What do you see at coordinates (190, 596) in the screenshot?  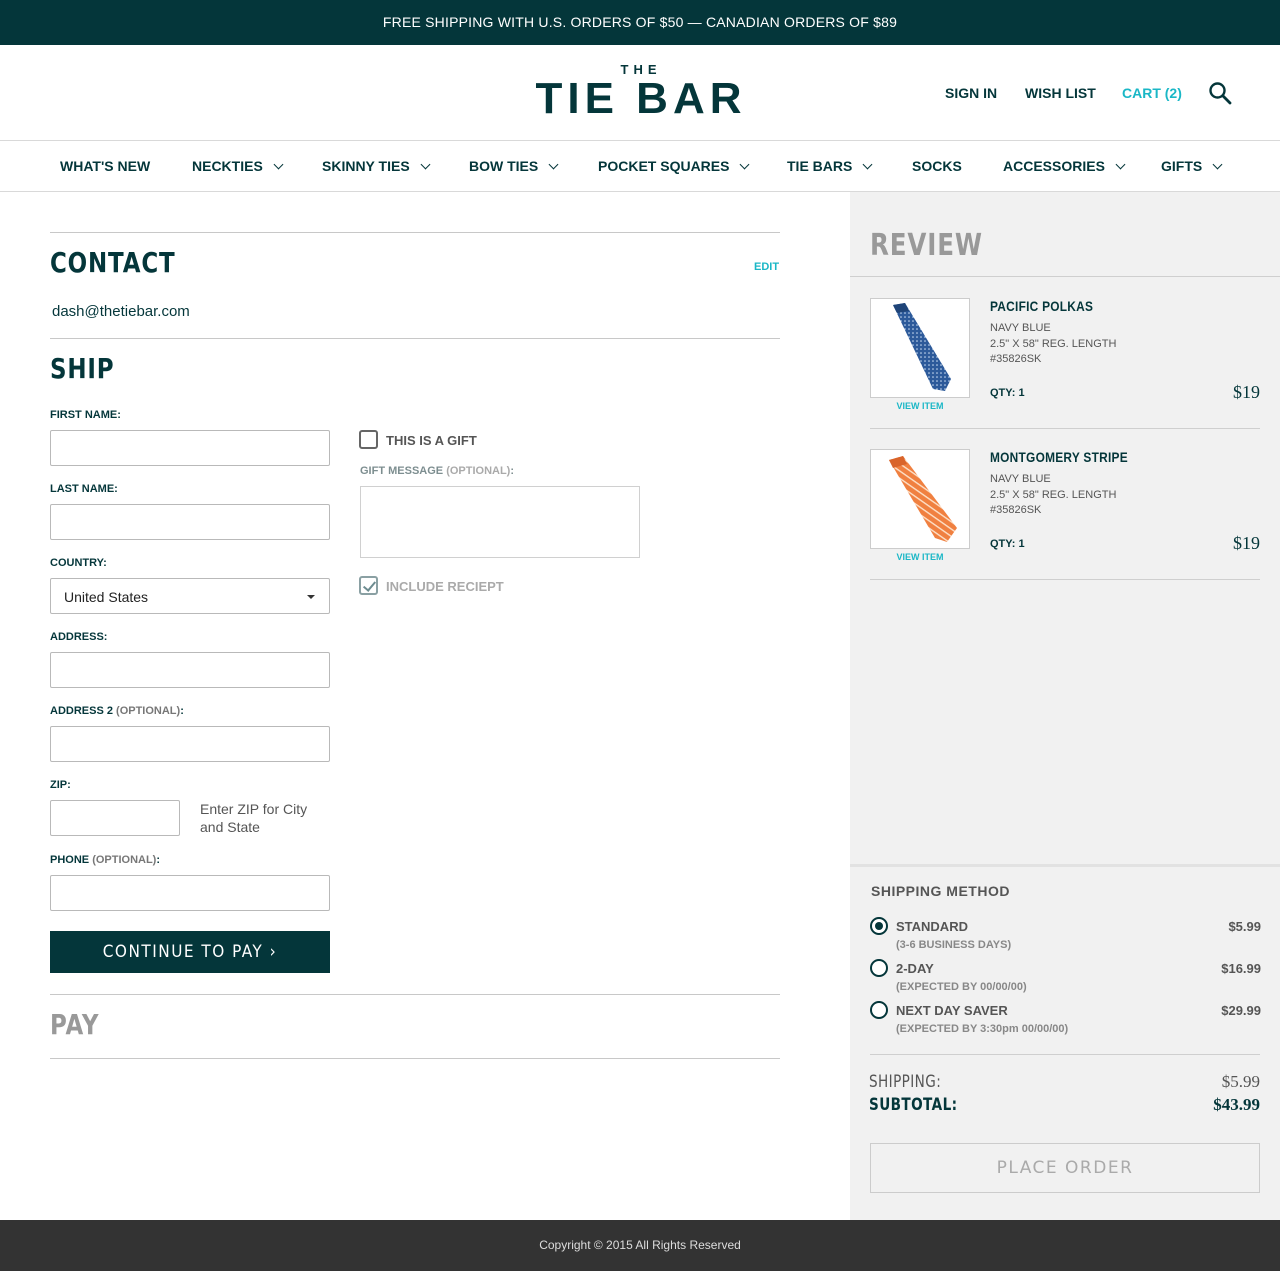 I see `country-select: United States` at bounding box center [190, 596].